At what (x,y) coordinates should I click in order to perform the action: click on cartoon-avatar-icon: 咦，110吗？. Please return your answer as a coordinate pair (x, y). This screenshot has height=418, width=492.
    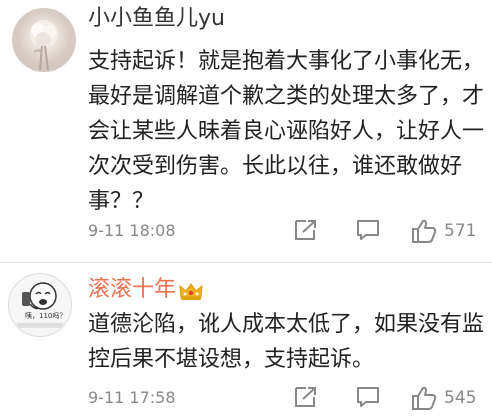
    Looking at the image, I should click on (41, 305).